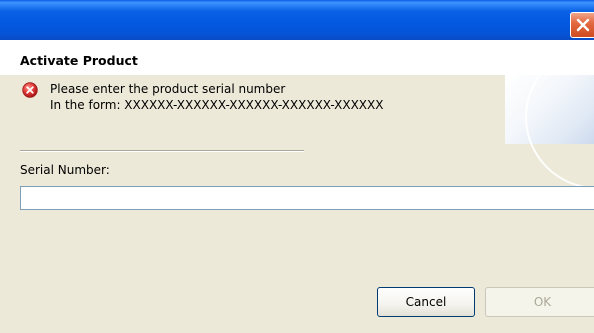 This screenshot has height=333, width=594. What do you see at coordinates (549, 117) in the screenshot?
I see `banner-graphic` at bounding box center [549, 117].